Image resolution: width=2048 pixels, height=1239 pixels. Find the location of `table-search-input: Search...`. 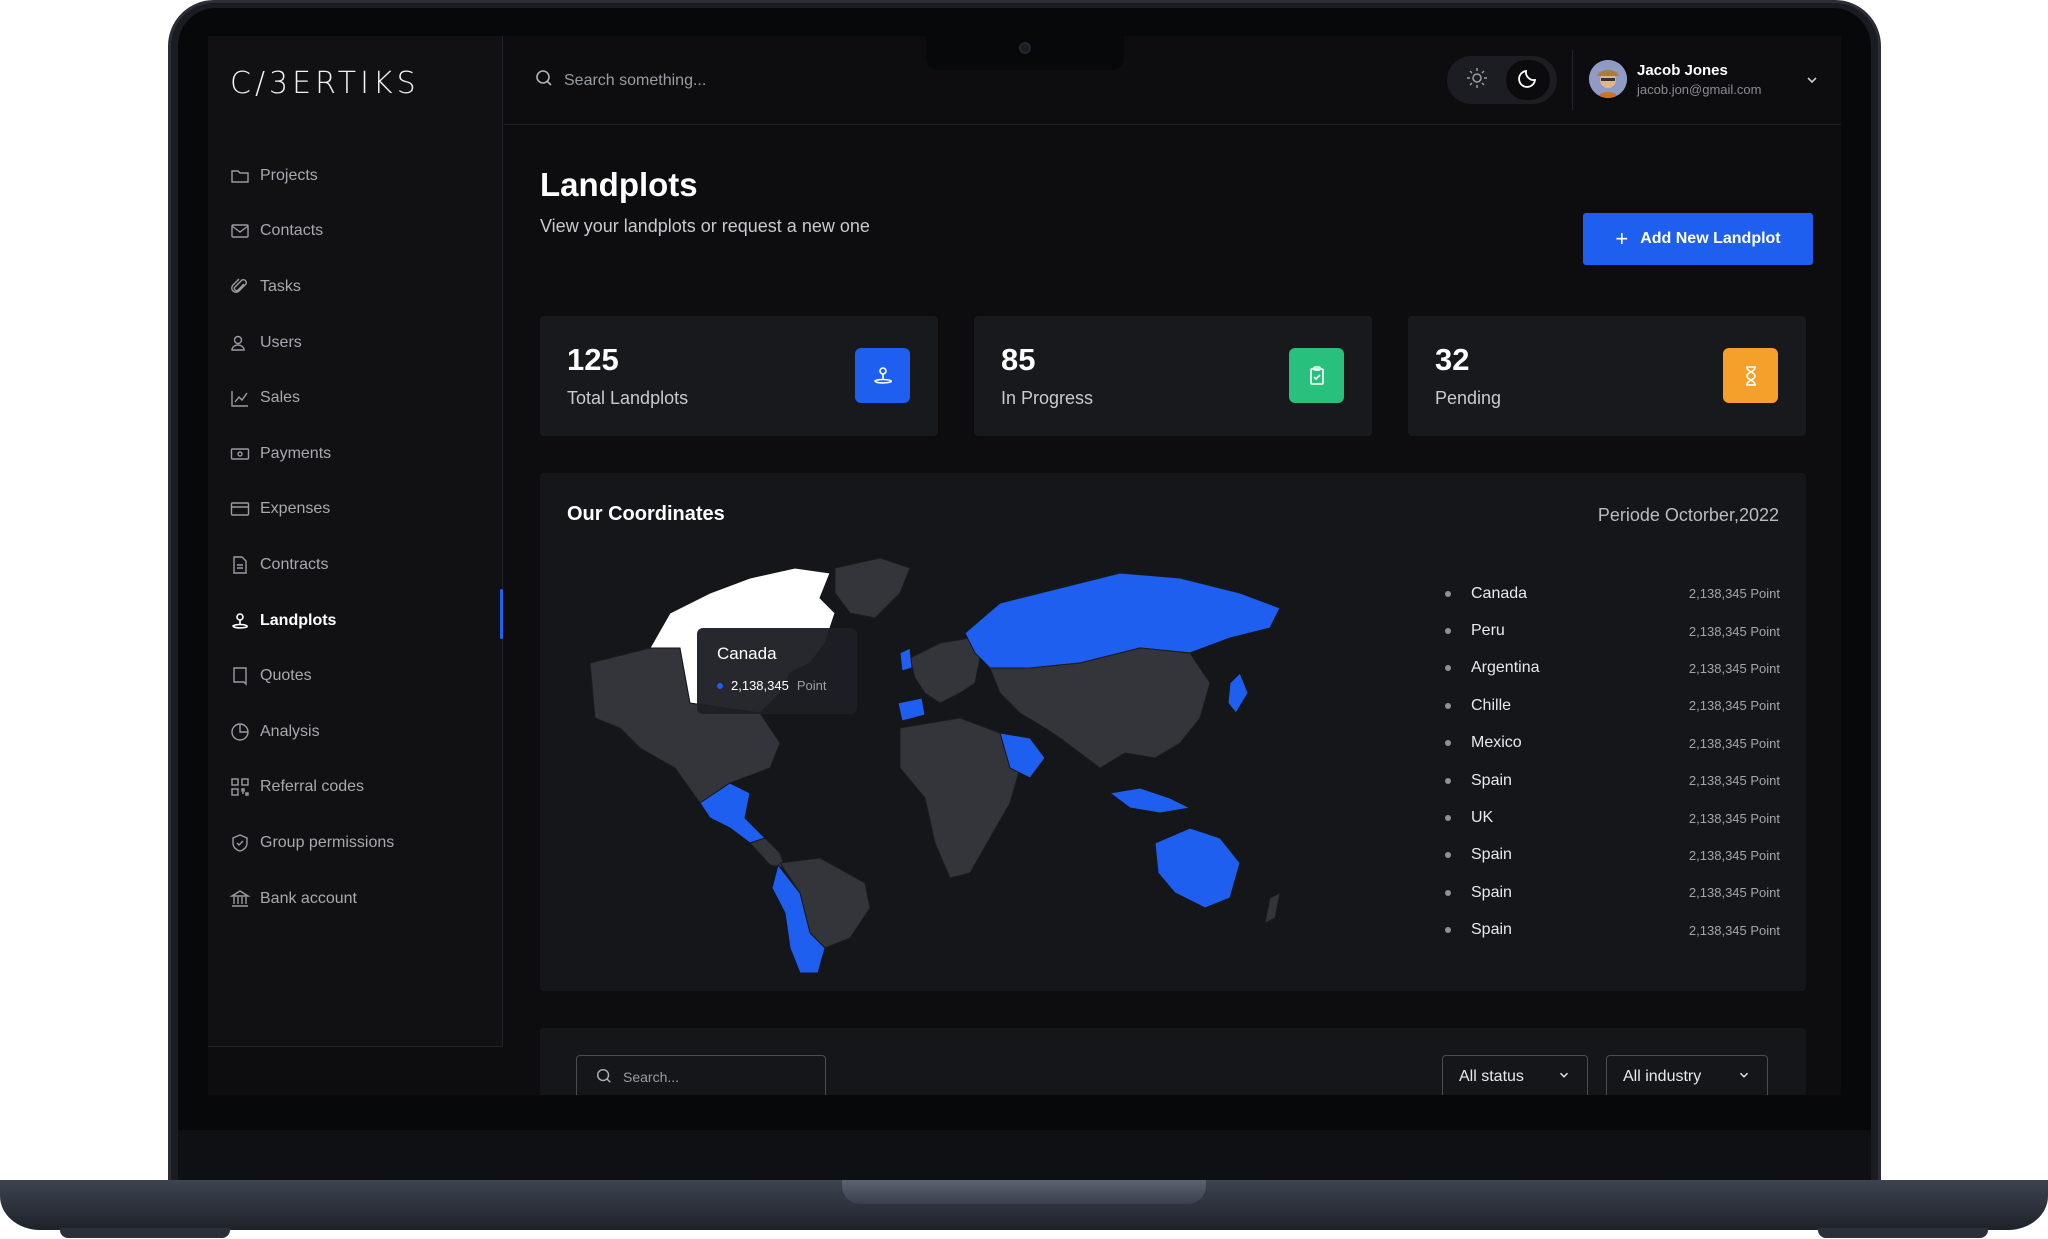

table-search-input: Search... is located at coordinates (701, 1075).